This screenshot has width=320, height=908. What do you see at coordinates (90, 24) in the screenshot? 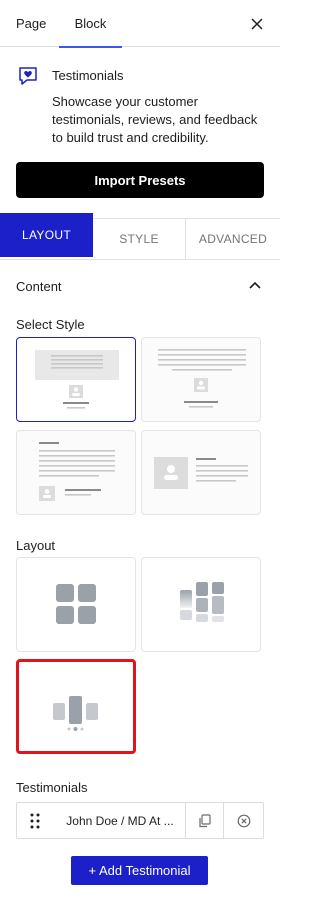
I see `tab-block: Block` at bounding box center [90, 24].